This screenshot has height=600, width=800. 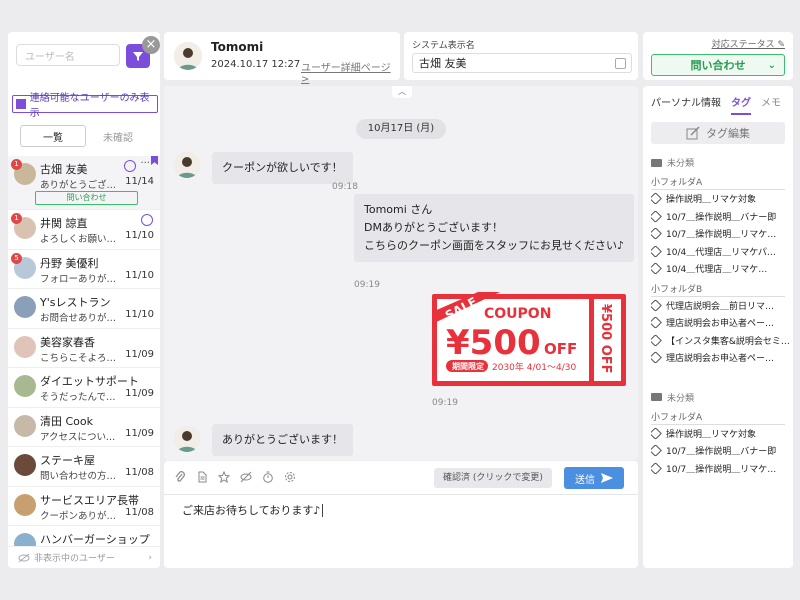 What do you see at coordinates (84, 388) in the screenshot?
I see `user-list-item: ダイエットサポート そうだったんです… 11/09` at bounding box center [84, 388].